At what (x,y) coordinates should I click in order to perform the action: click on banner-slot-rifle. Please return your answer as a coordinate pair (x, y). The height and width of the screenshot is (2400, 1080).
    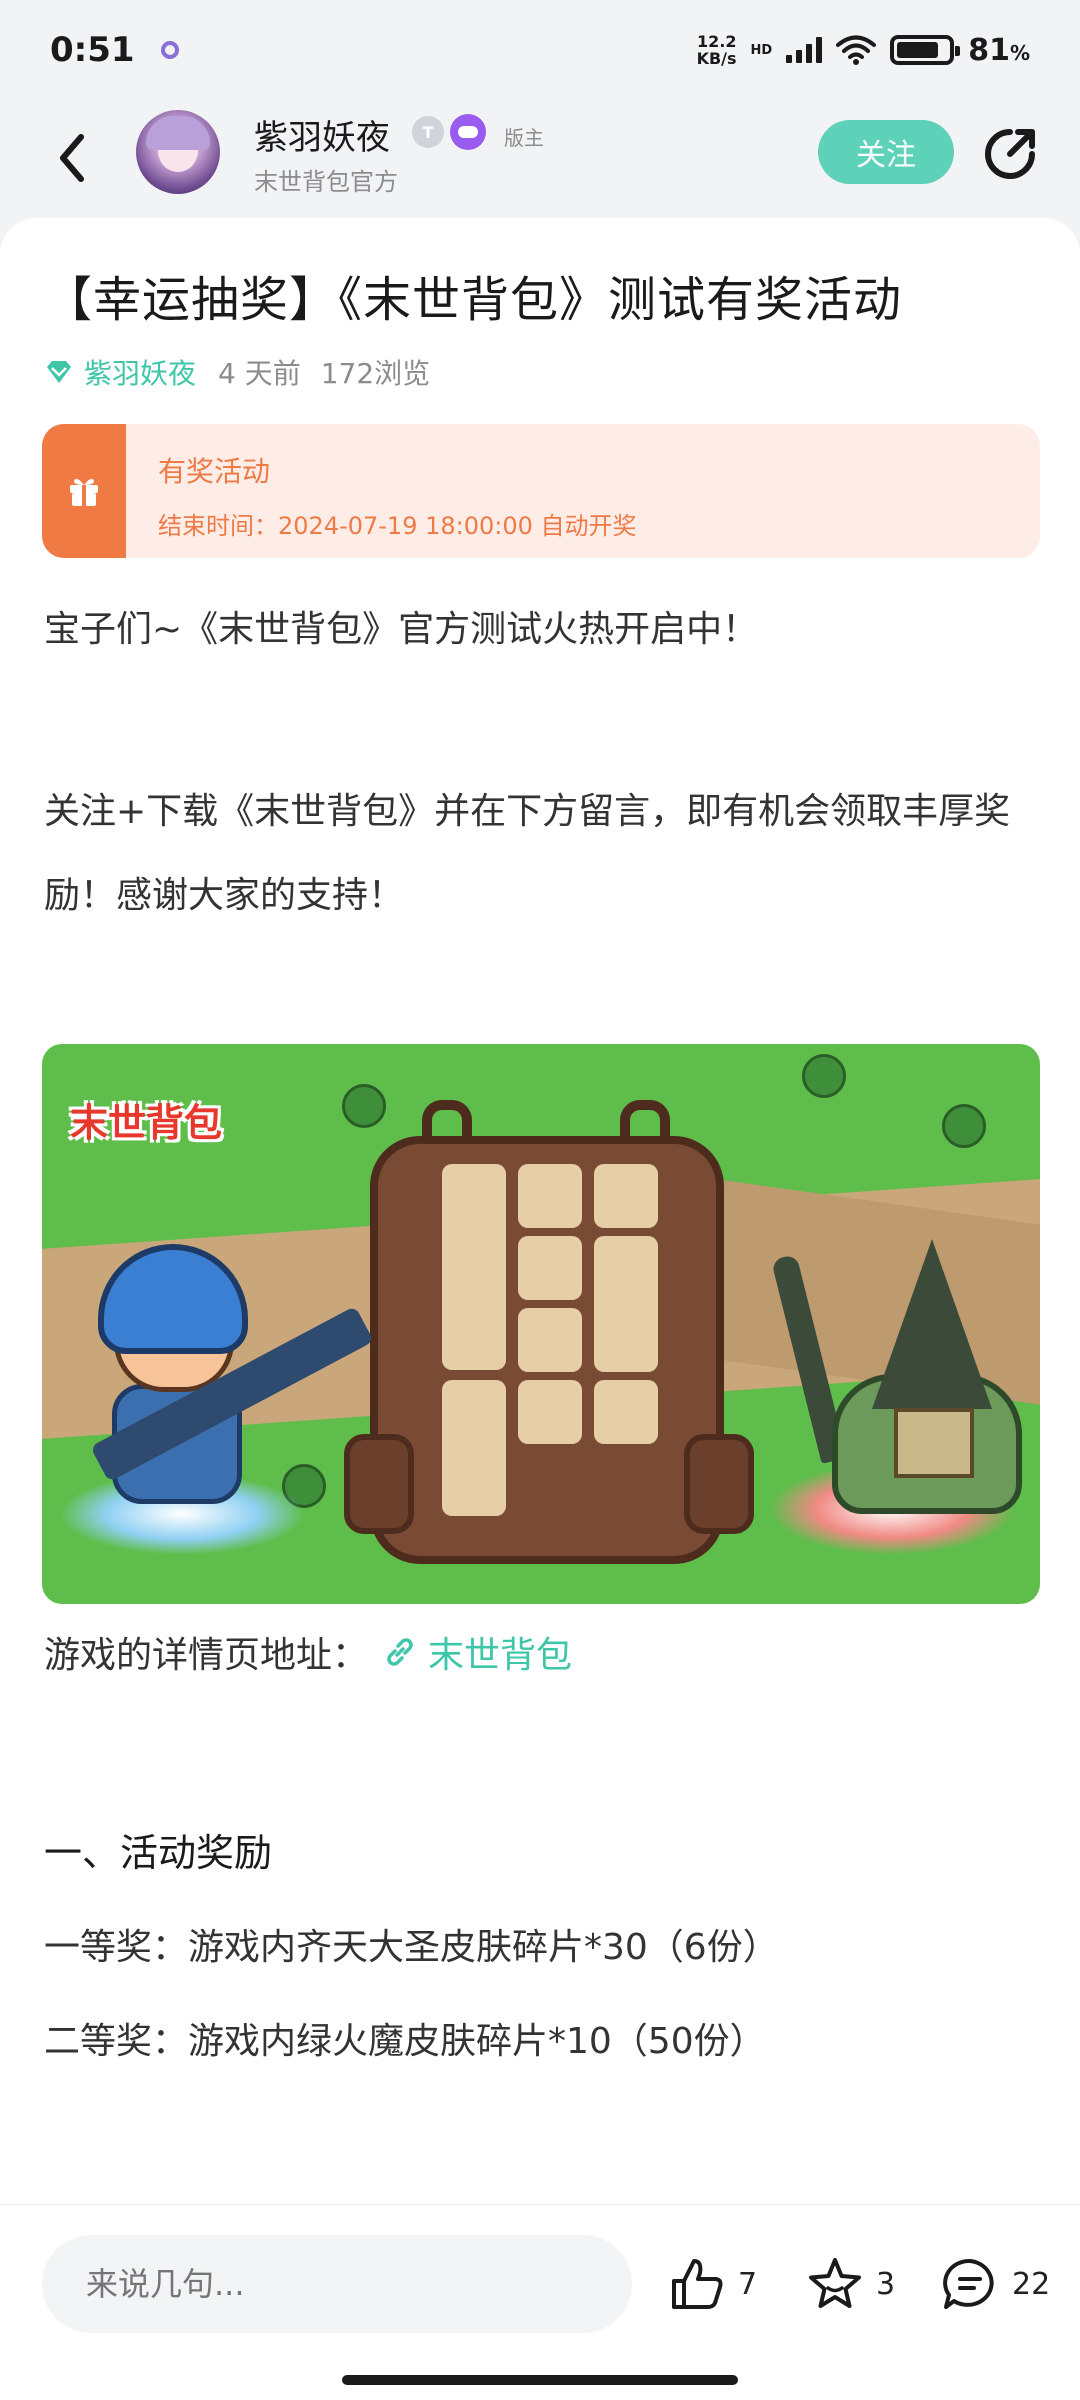
    Looking at the image, I should click on (474, 1267).